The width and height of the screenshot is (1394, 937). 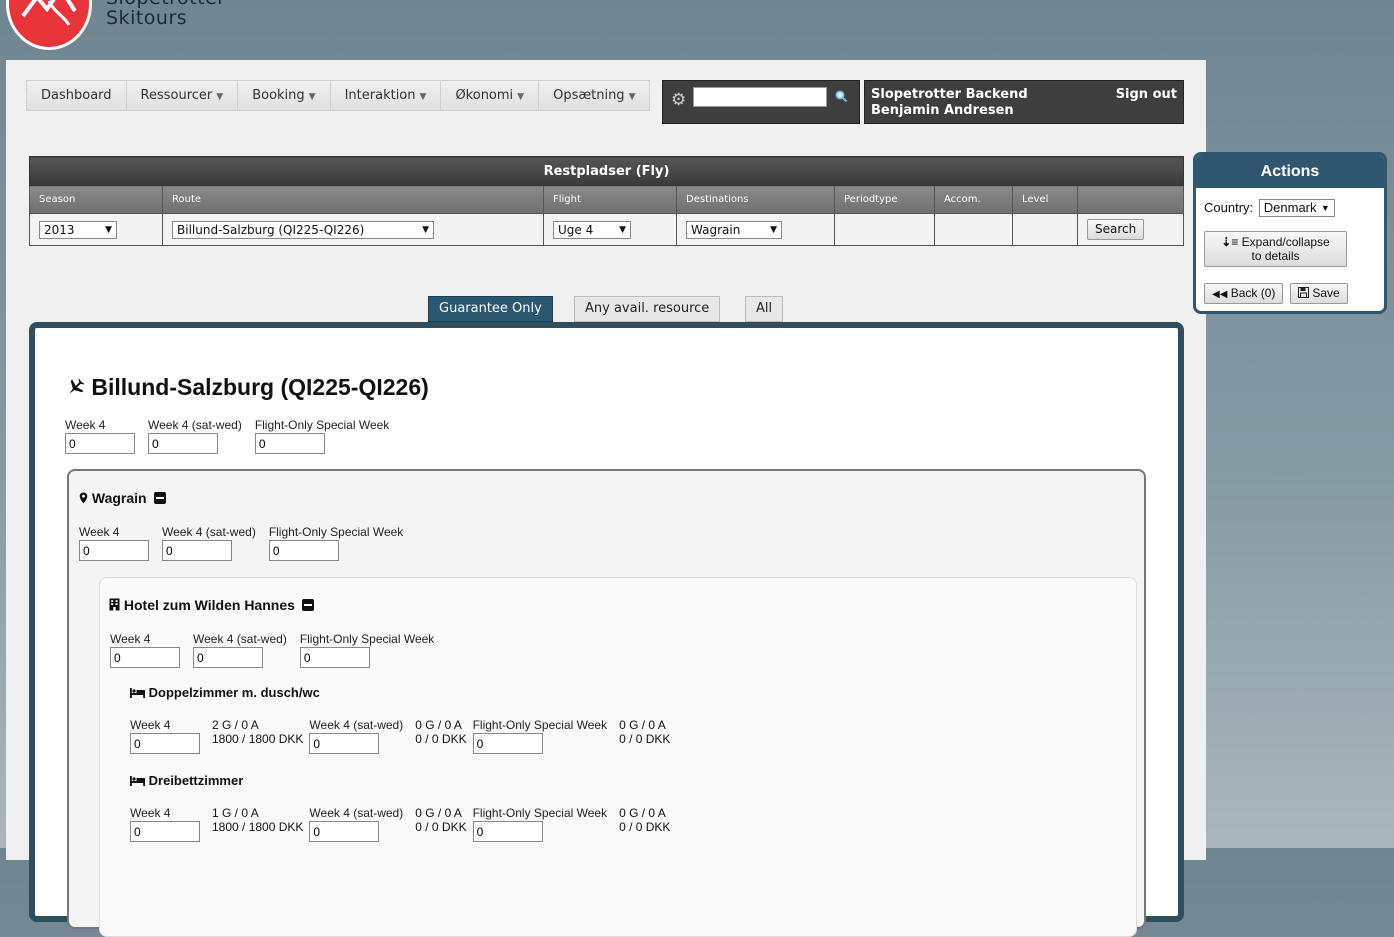 What do you see at coordinates (119, 498) in the screenshot?
I see `destination-title: Wagrain` at bounding box center [119, 498].